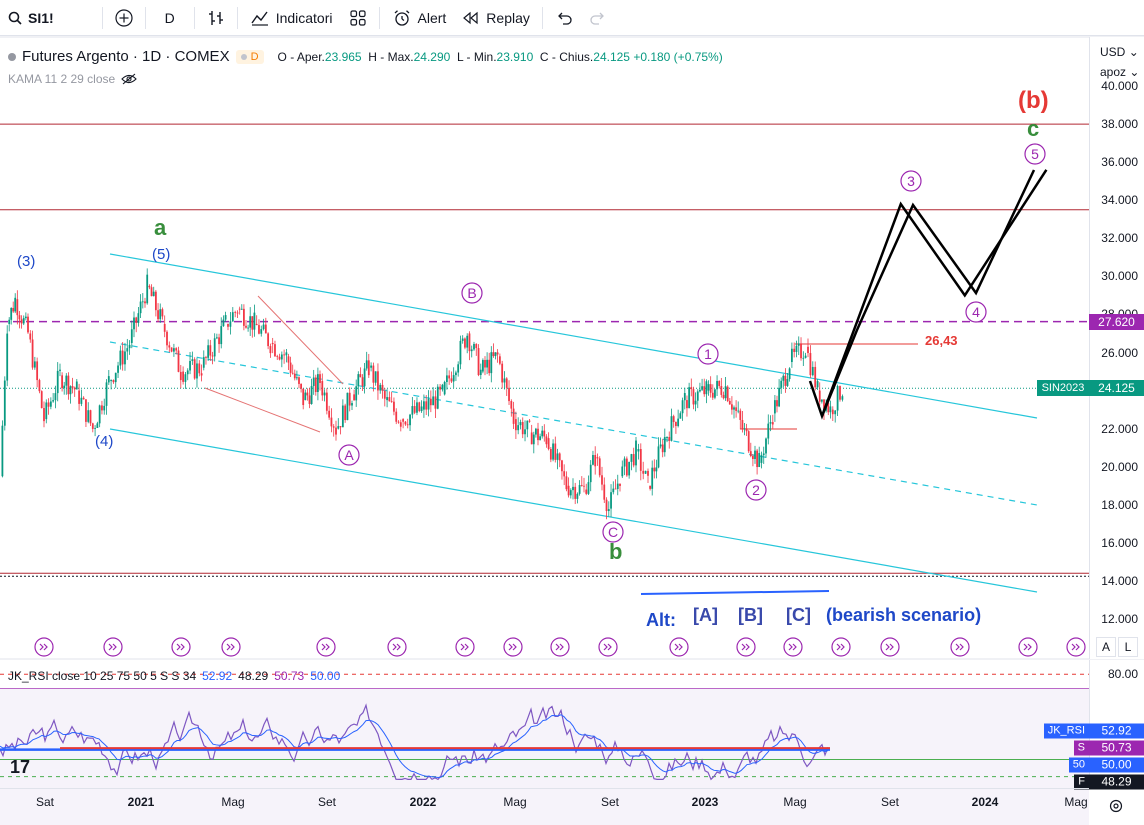 The width and height of the screenshot is (1144, 825). Describe the element at coordinates (1116, 807) in the screenshot. I see `settings-gear-icon` at that location.